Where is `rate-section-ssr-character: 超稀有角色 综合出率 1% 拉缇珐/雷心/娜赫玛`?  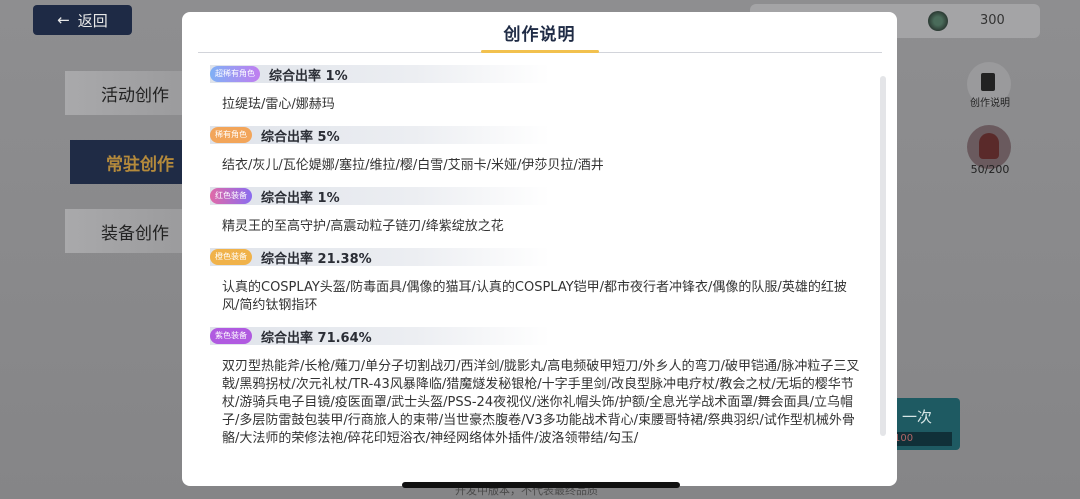 rate-section-ssr-character: 超稀有角色 综合出率 1% 拉缇珐/雷心/娜赫玛 is located at coordinates (540, 89).